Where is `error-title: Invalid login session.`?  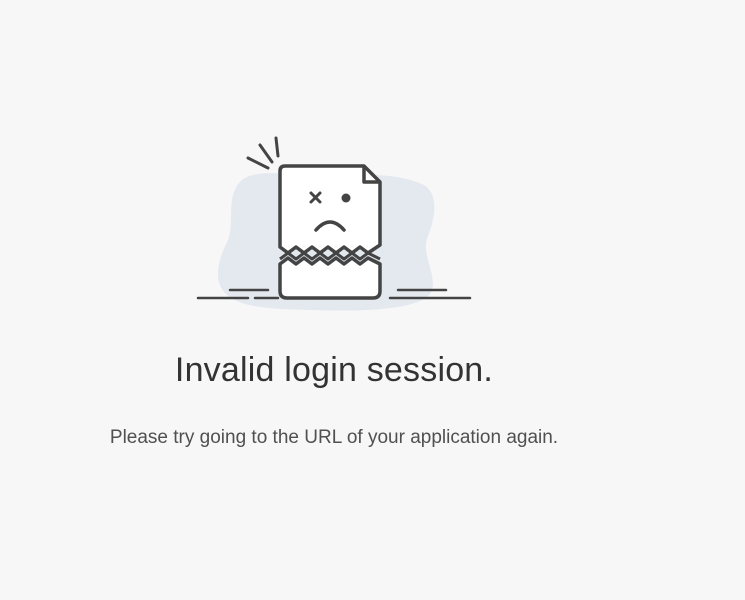
error-title: Invalid login session. is located at coordinates (334, 370).